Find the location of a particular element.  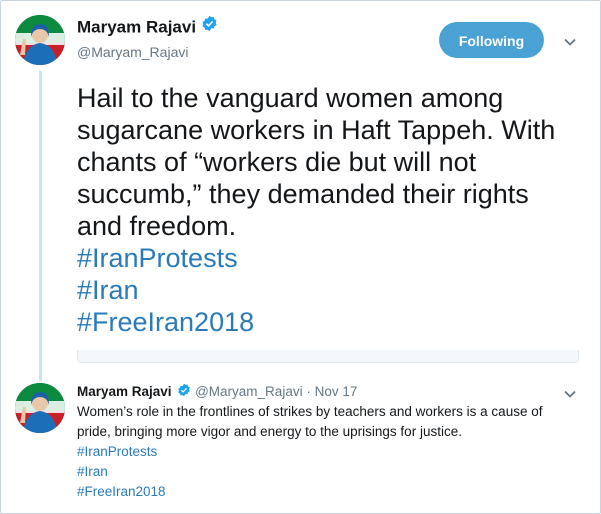

quoted-header: Maryam Rajavi @Maryam_Rajavi · Nov 17 is located at coordinates (217, 392).